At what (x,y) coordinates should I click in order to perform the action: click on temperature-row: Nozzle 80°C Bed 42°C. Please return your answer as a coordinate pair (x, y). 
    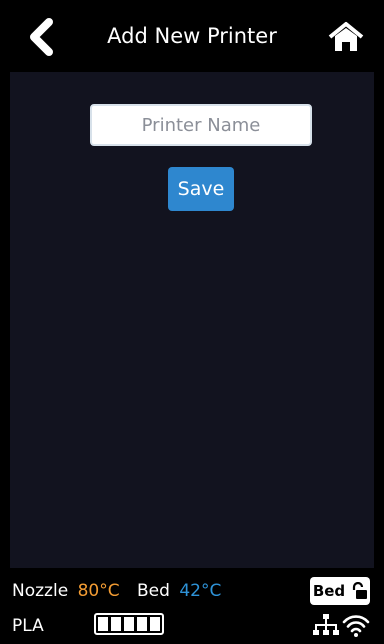
    Looking at the image, I should click on (162, 591).